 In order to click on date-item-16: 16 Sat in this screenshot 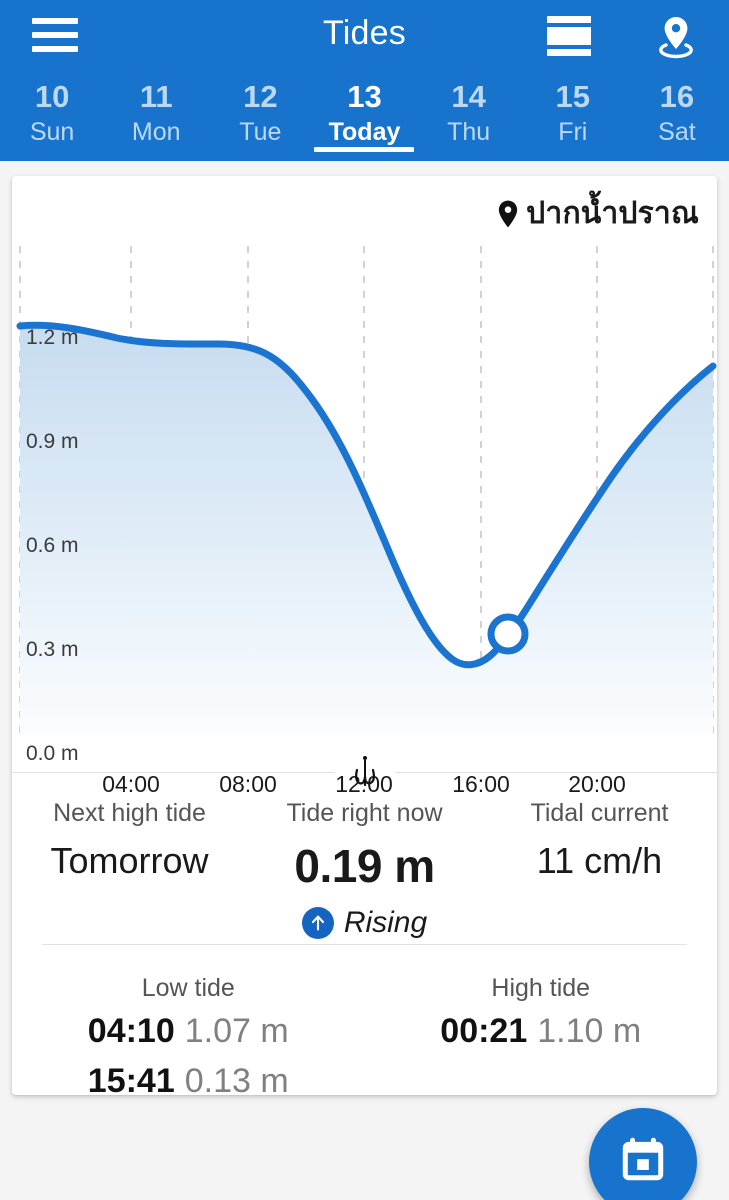, I will do `click(677, 115)`.